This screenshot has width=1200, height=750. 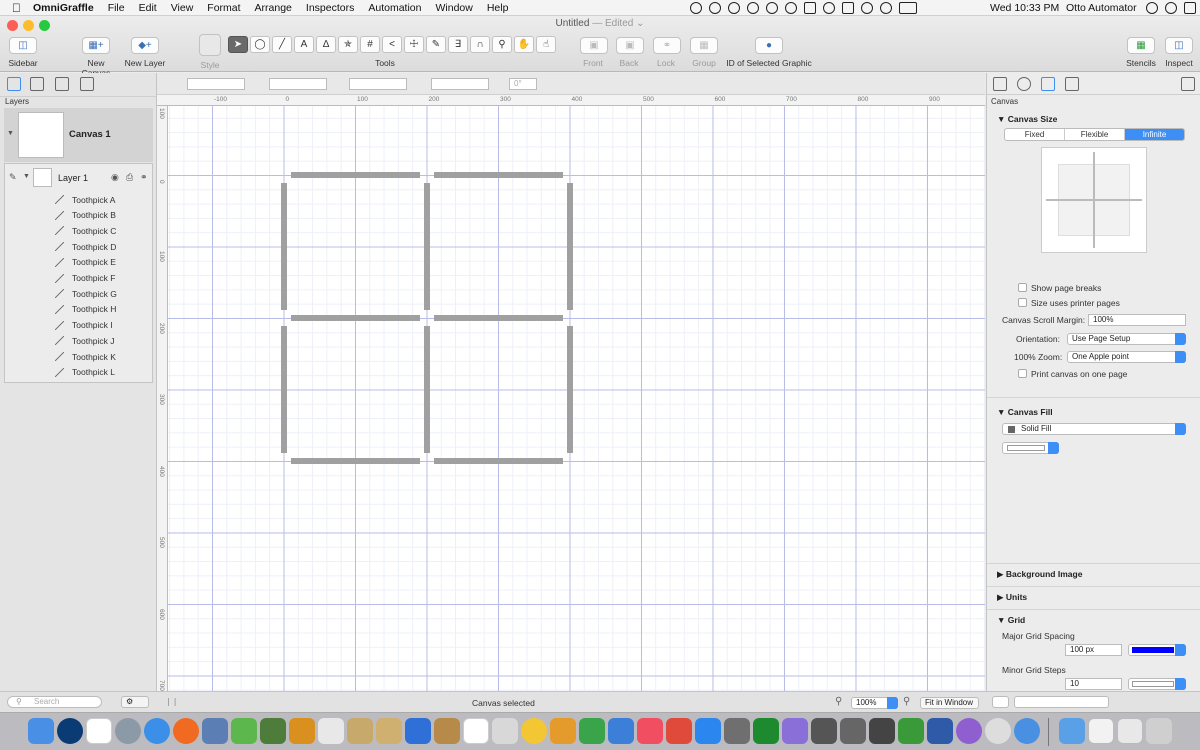 What do you see at coordinates (1000, 702) in the screenshot?
I see `style-tray-button` at bounding box center [1000, 702].